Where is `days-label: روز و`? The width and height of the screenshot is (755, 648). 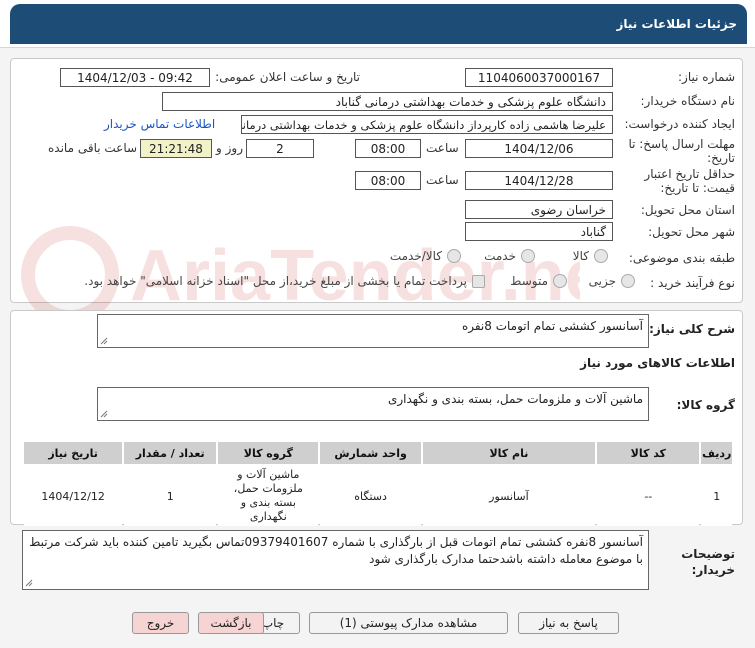
days-label: روز و is located at coordinates (229, 148).